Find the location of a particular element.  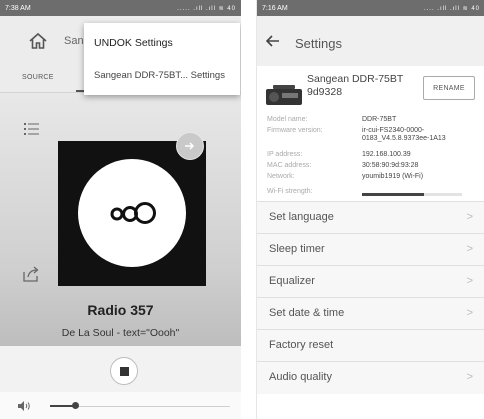

share-icon is located at coordinates (31, 274).